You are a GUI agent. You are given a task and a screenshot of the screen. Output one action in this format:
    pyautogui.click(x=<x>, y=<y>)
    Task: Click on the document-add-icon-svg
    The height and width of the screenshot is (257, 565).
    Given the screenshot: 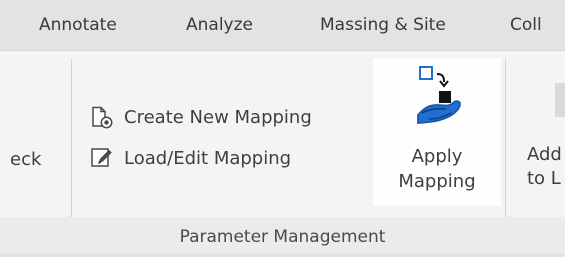 What is the action you would take?
    pyautogui.click(x=102, y=117)
    